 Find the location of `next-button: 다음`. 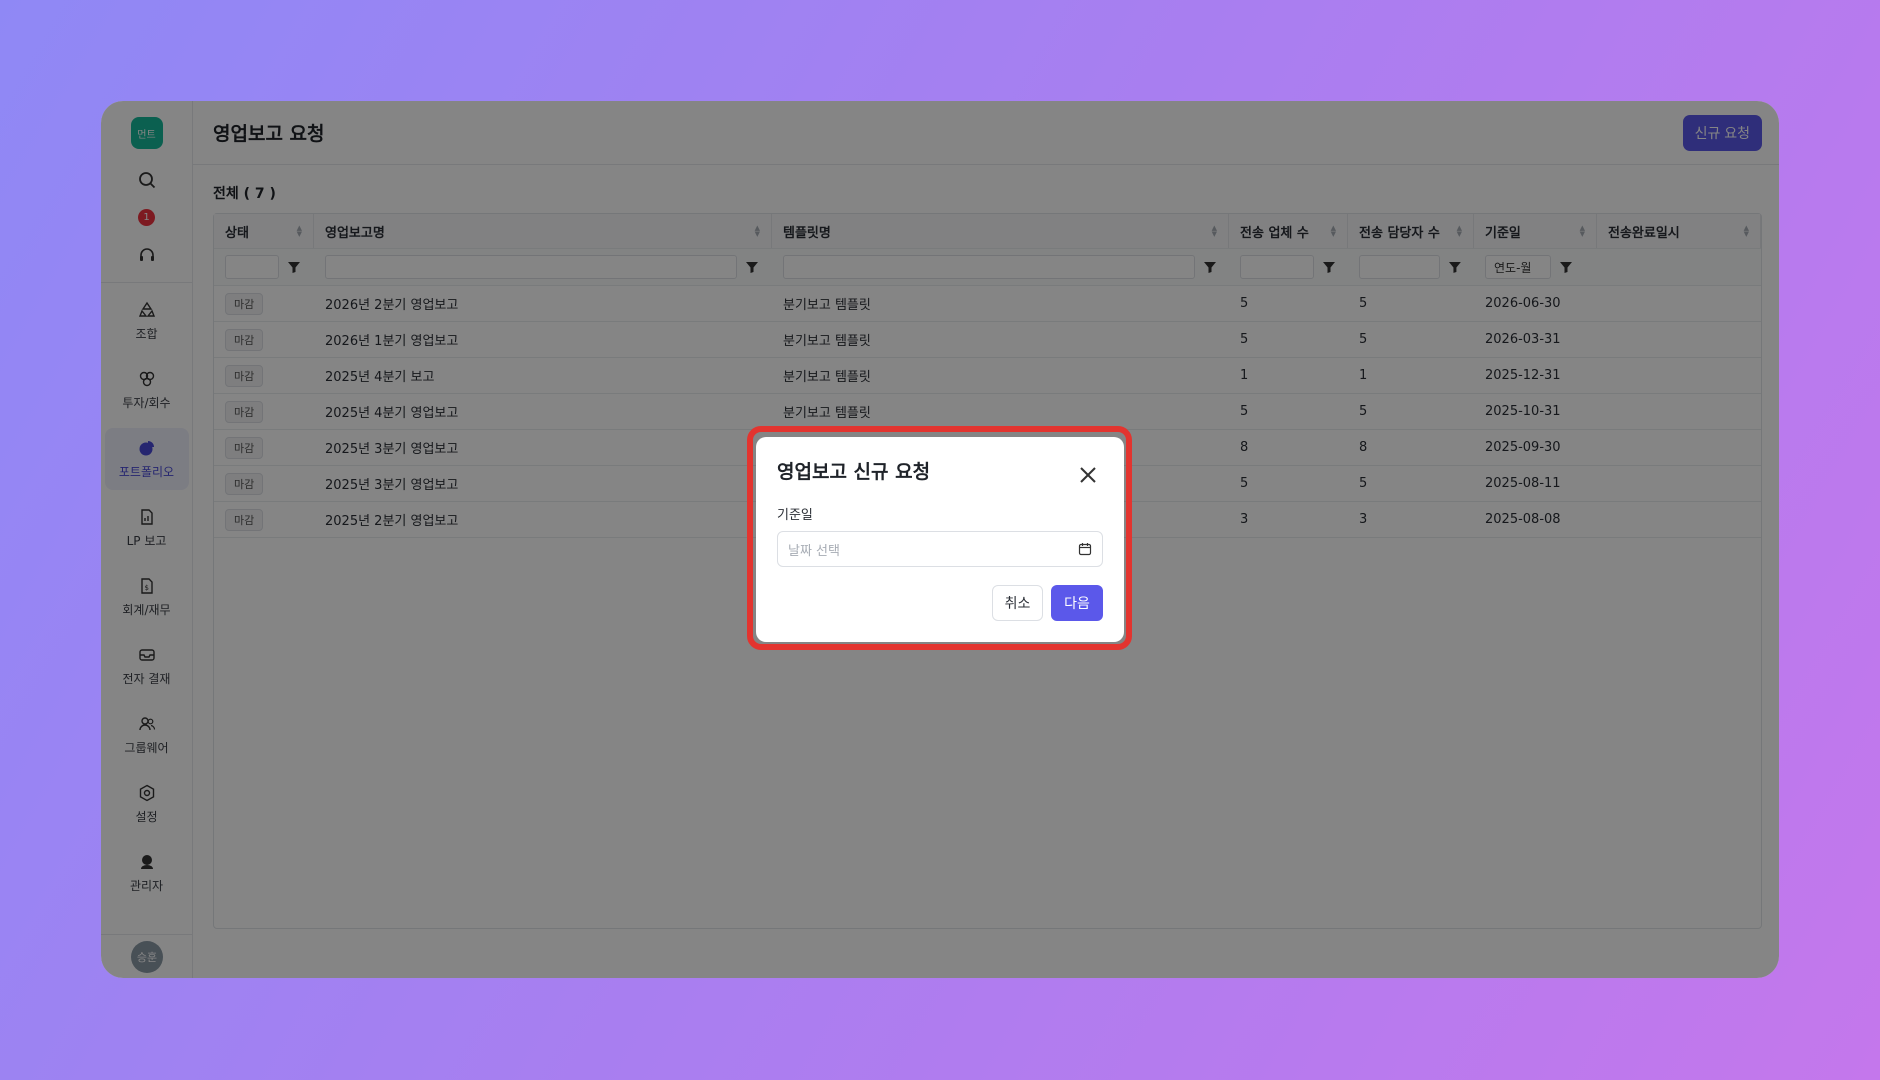

next-button: 다음 is located at coordinates (1077, 603).